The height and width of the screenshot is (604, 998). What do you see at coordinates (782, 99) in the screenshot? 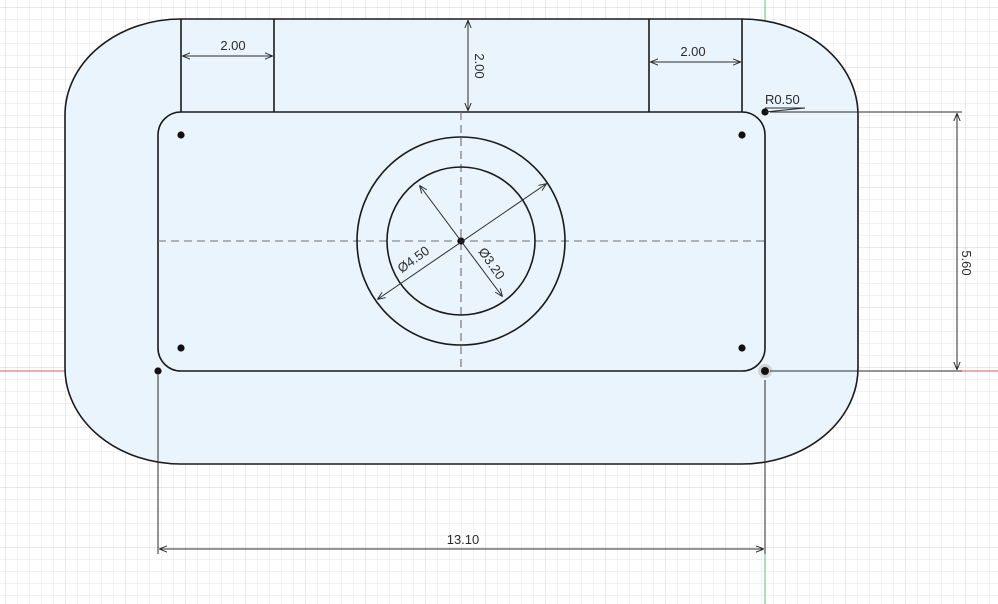
I see `dimension-label: R0.50` at bounding box center [782, 99].